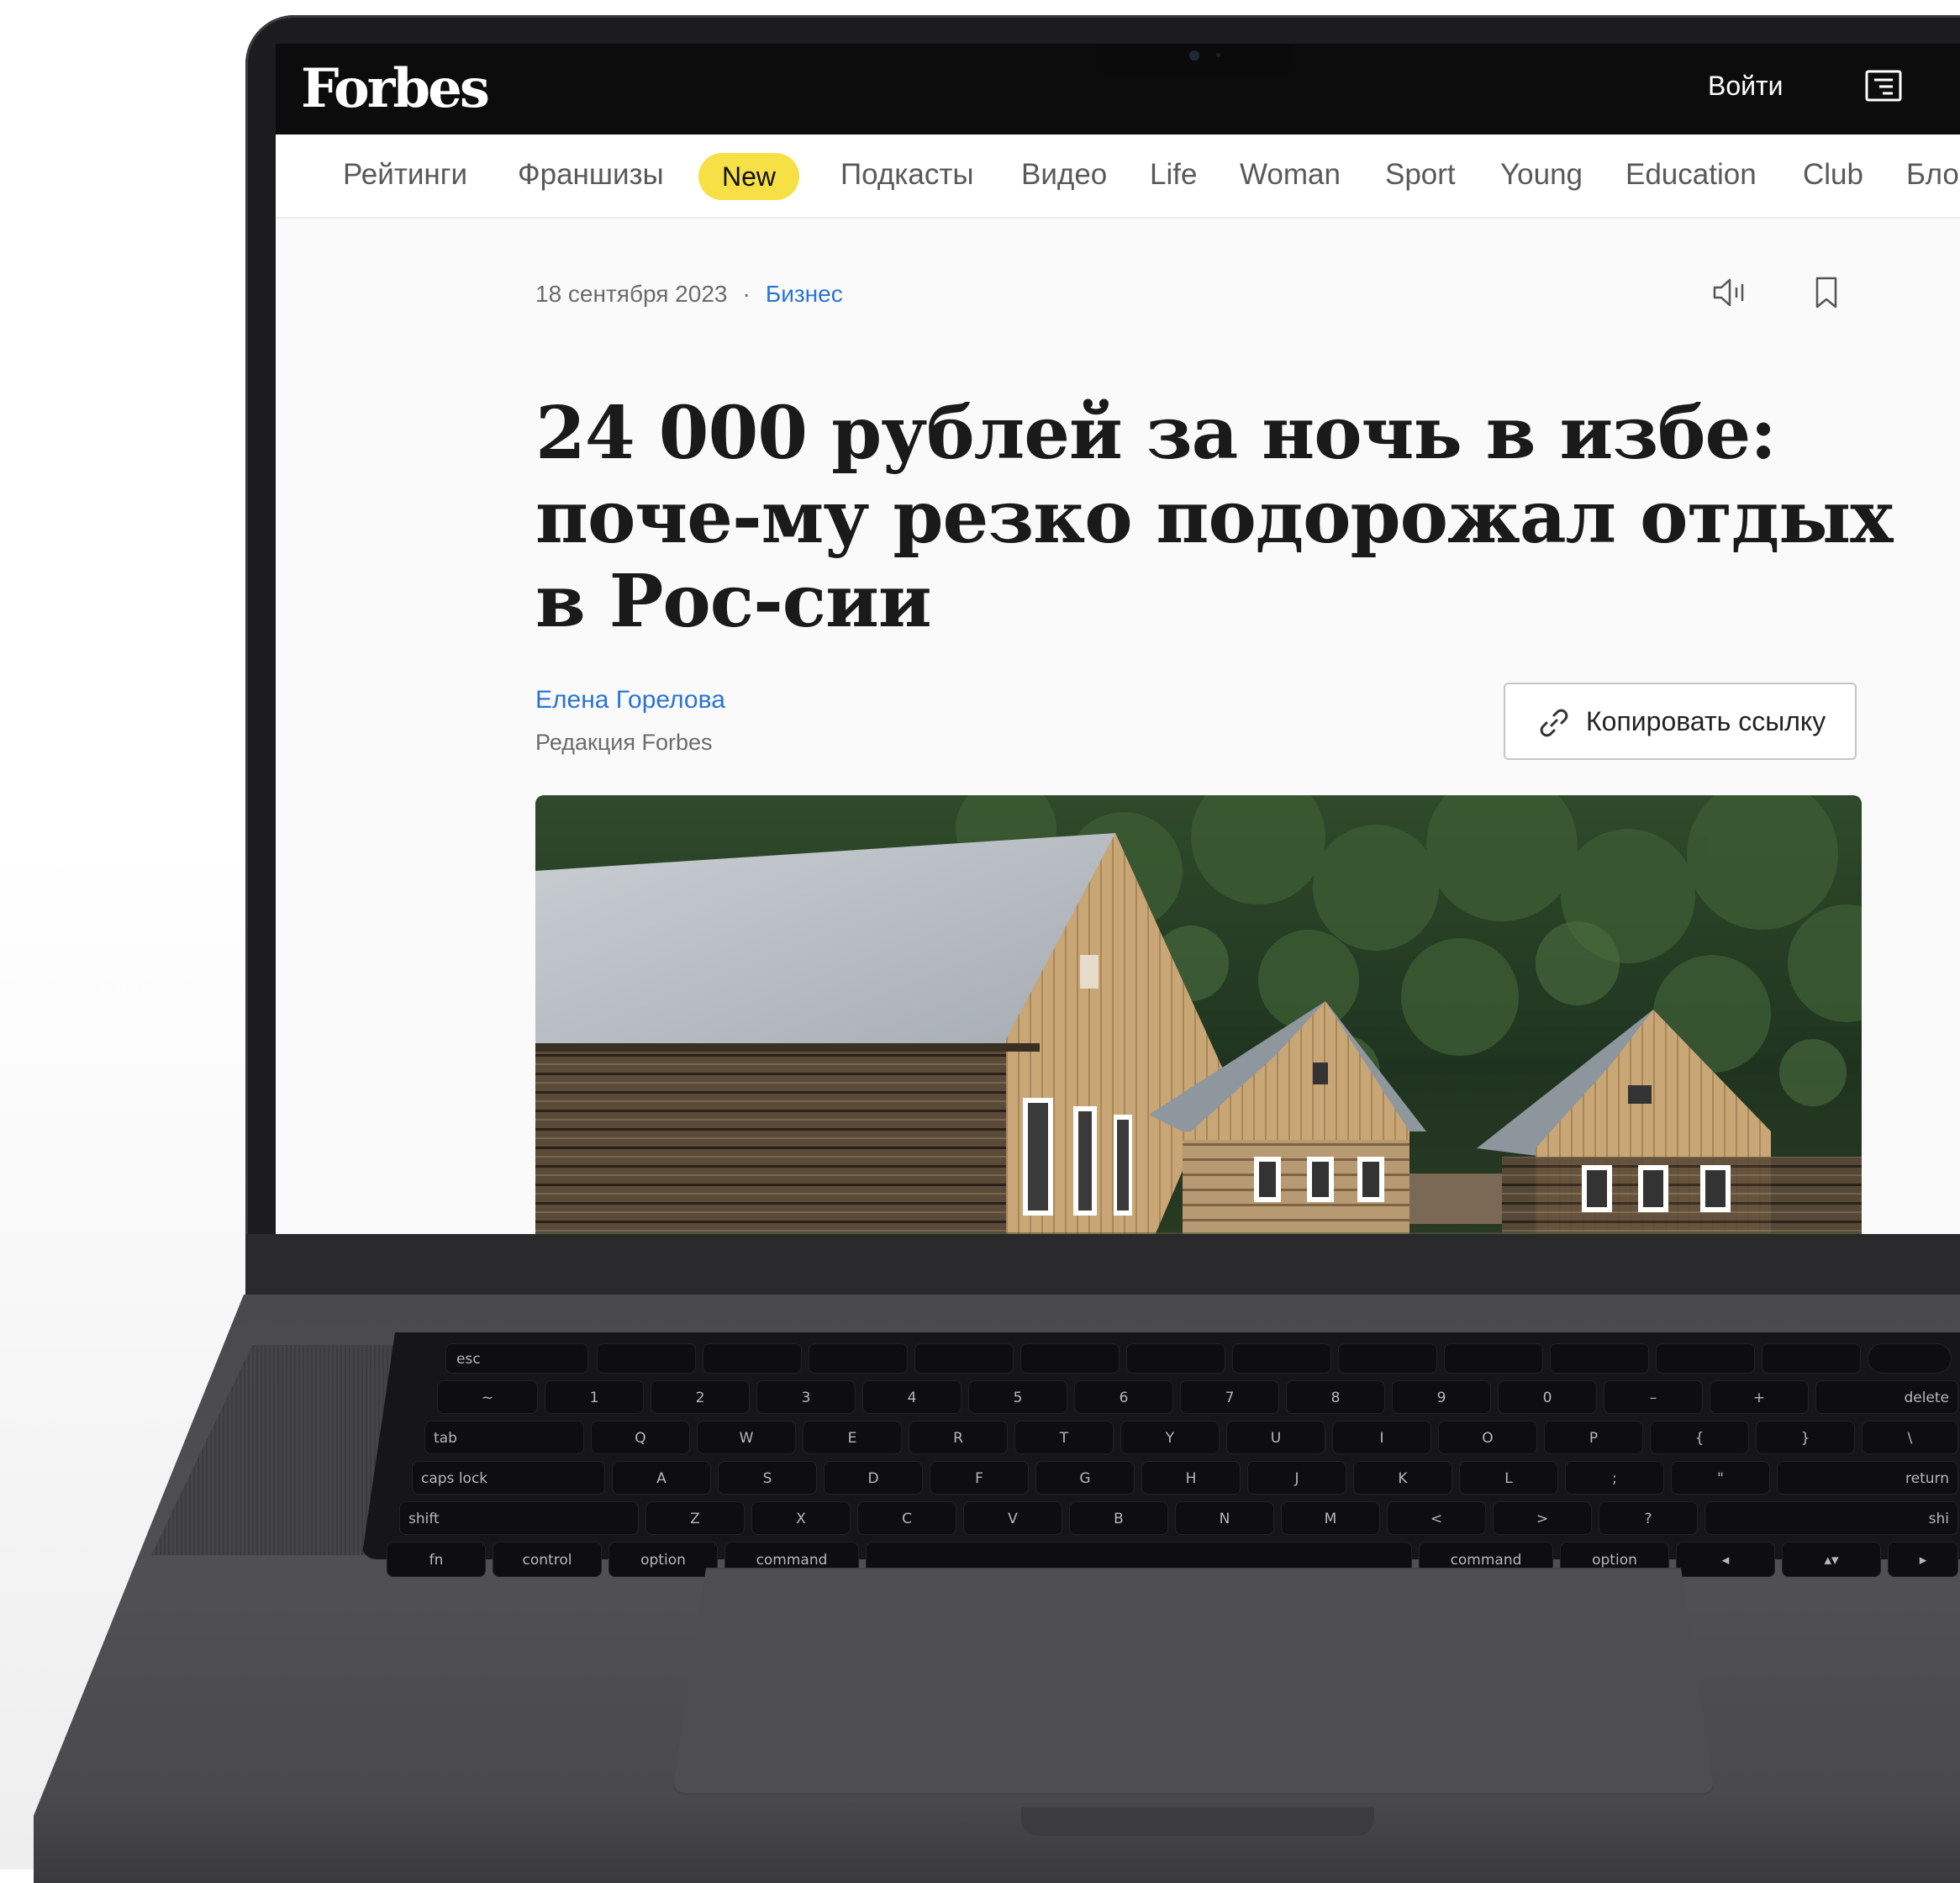 This screenshot has width=1960, height=1883. Describe the element at coordinates (1381, 1437) in the screenshot. I see `key-i: I` at that location.